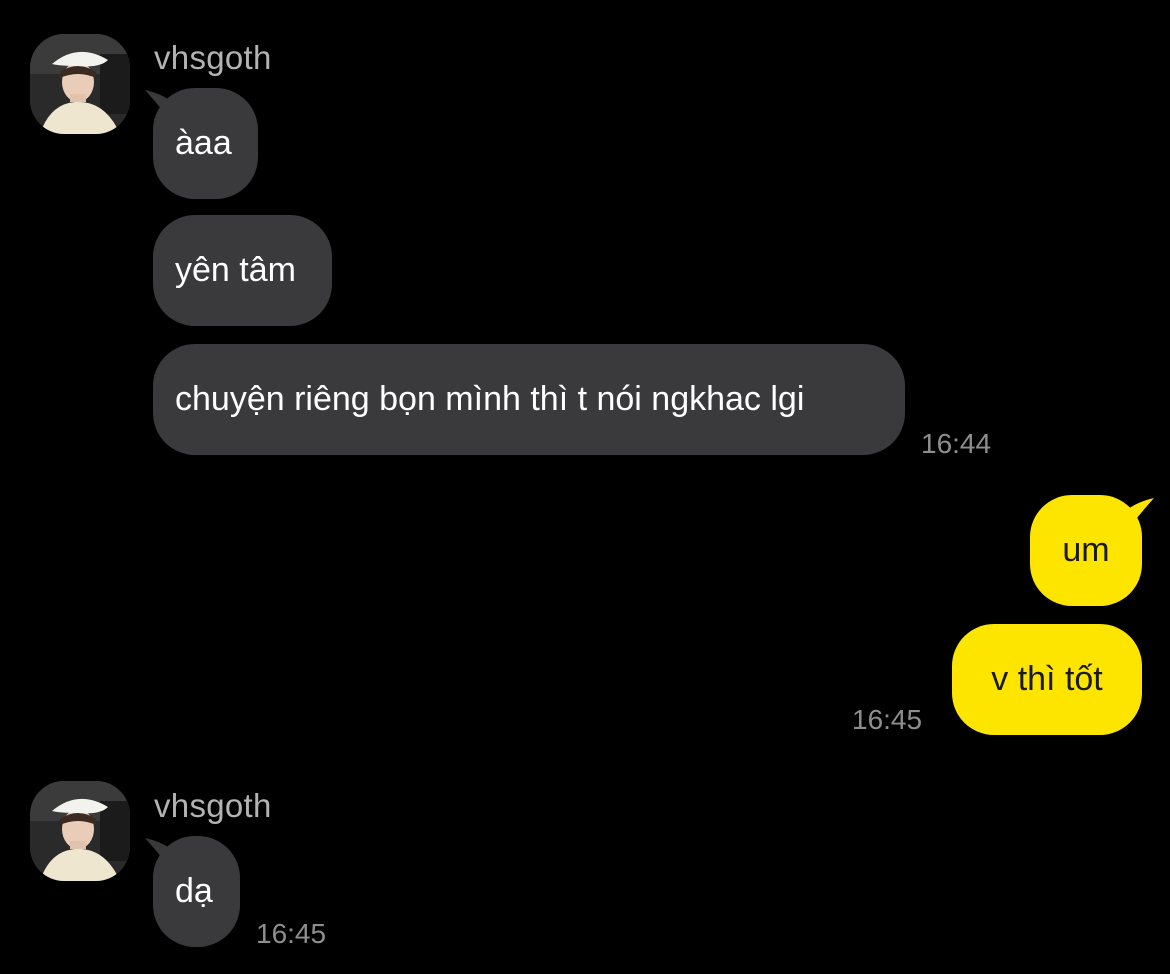  Describe the element at coordinates (956, 443) in the screenshot. I see `message-timestamp: 16:44` at that location.